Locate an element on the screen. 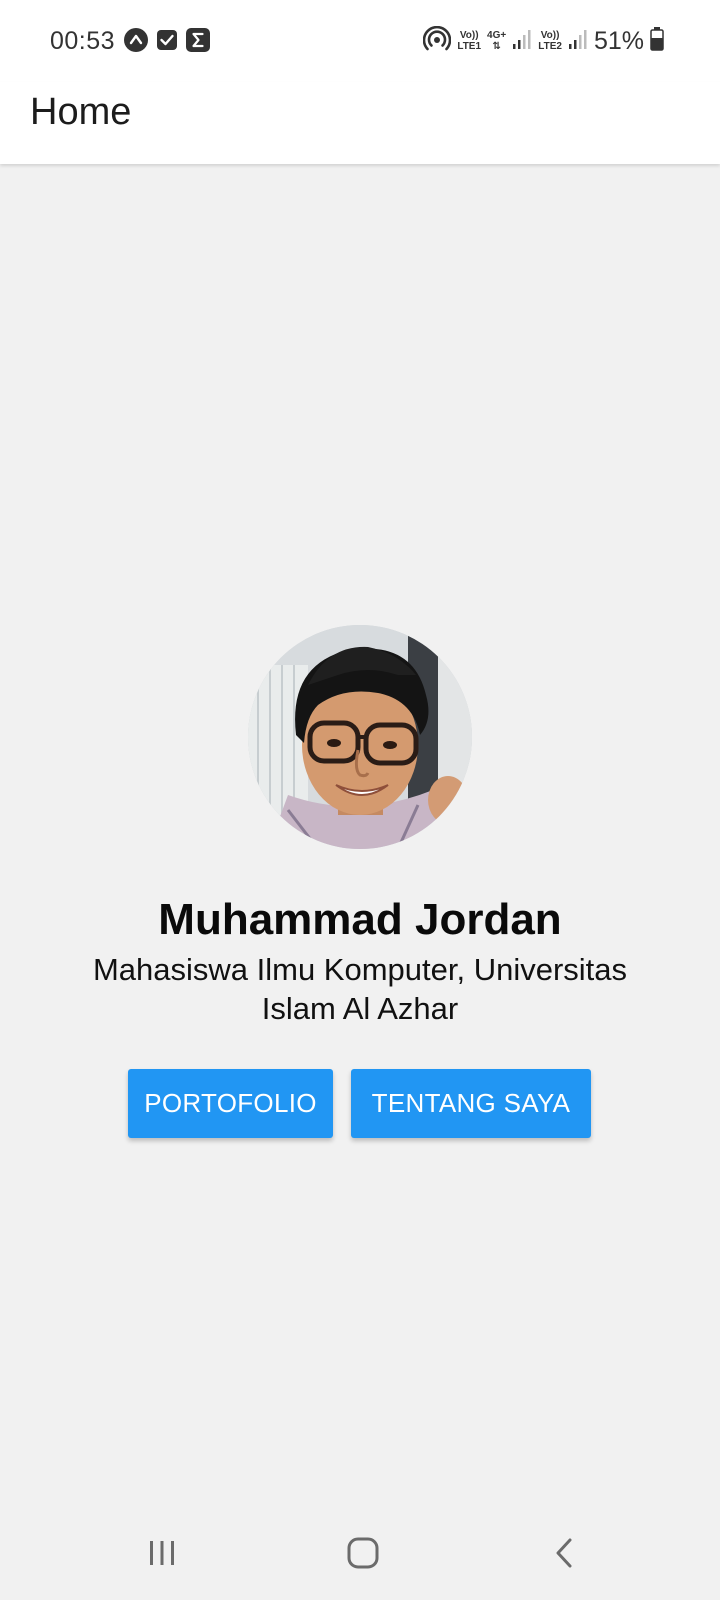 This screenshot has height=1600, width=720. data-type-text: 4G+ is located at coordinates (497, 35).